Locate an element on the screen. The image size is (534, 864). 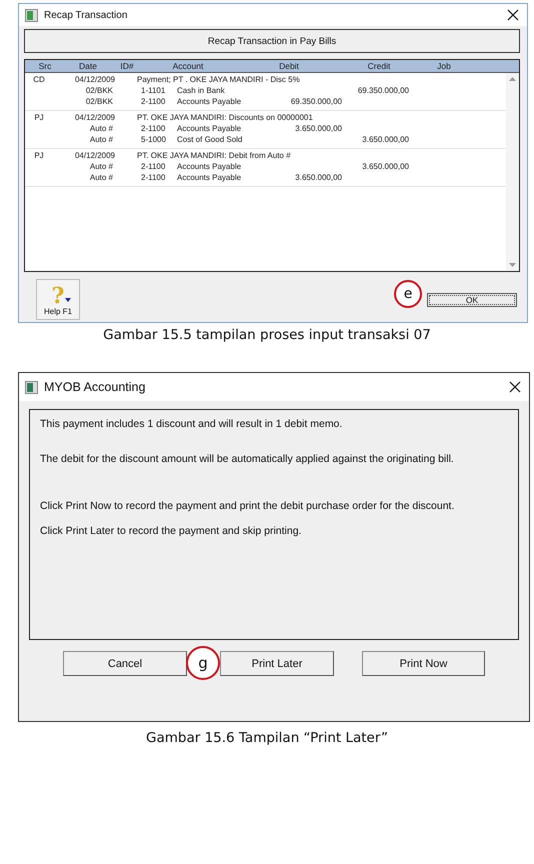
figure-caption: Gambar 15.6 Tampilan “Print Later” is located at coordinates (267, 738).